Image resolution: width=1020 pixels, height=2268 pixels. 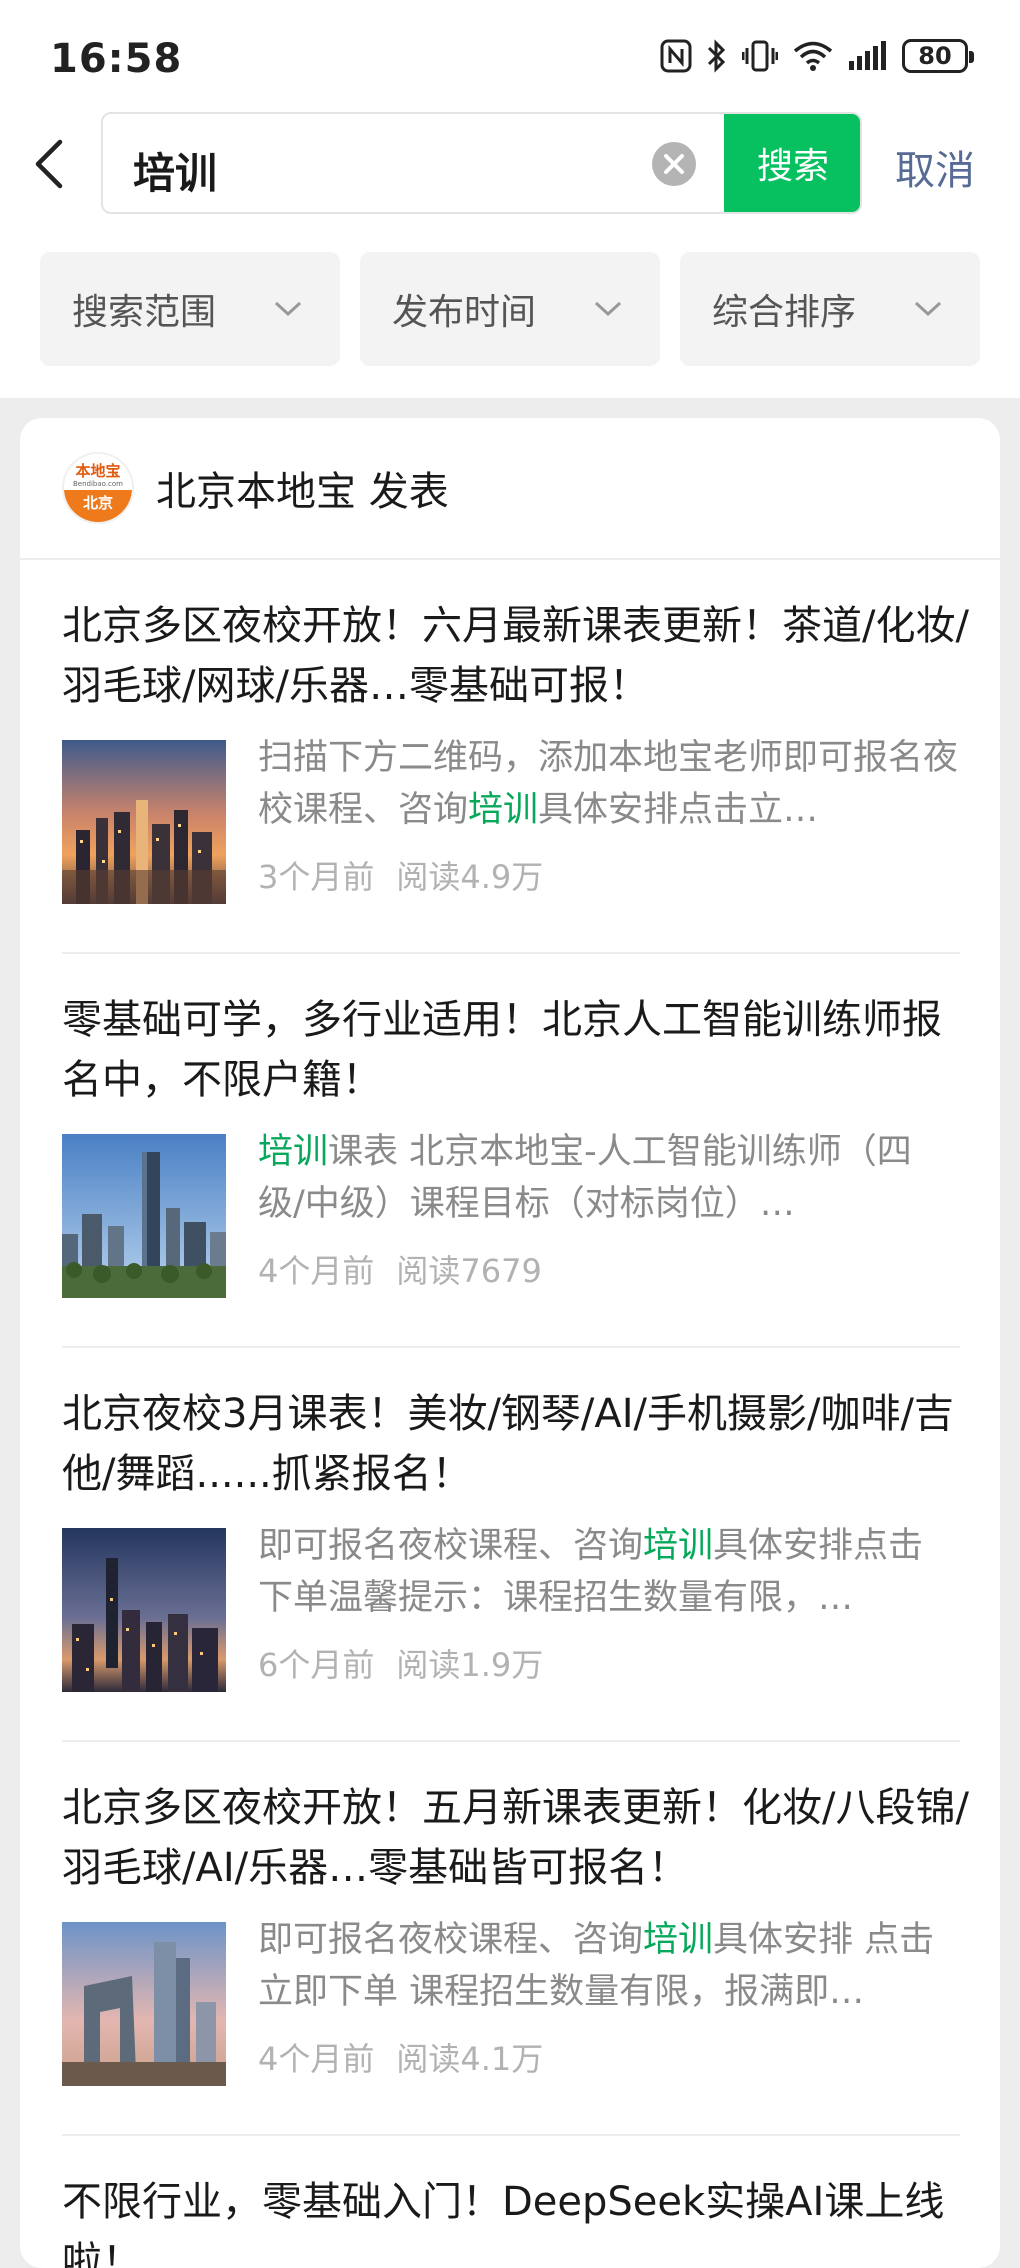 I want to click on cancel-button: 取消, so click(x=935, y=167).